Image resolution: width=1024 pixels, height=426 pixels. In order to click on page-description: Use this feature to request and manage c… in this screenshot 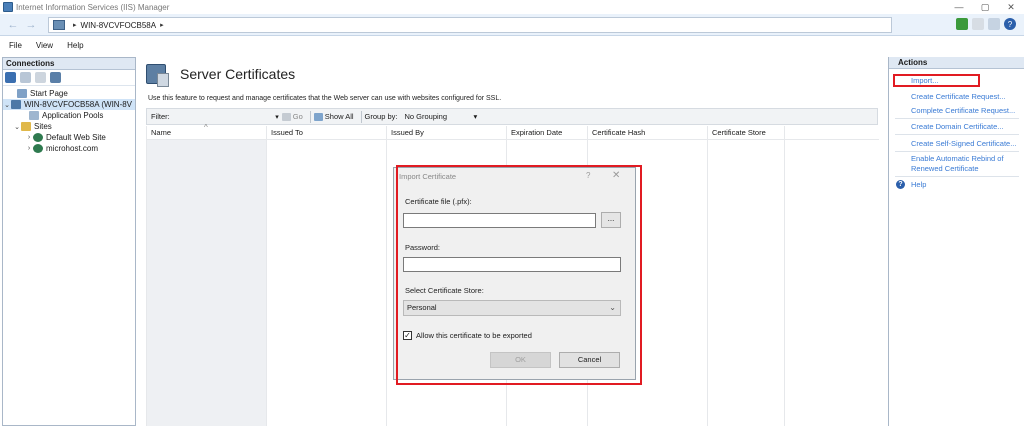, I will do `click(325, 98)`.